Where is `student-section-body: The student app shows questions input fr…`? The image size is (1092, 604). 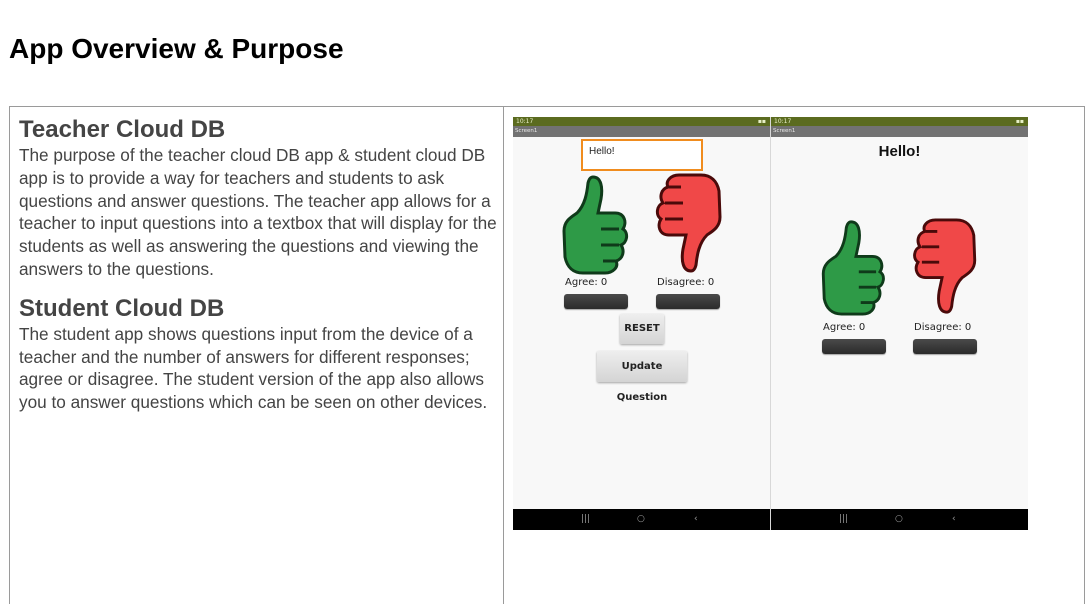
student-section-body: The student app shows questions input fr… is located at coordinates (253, 368).